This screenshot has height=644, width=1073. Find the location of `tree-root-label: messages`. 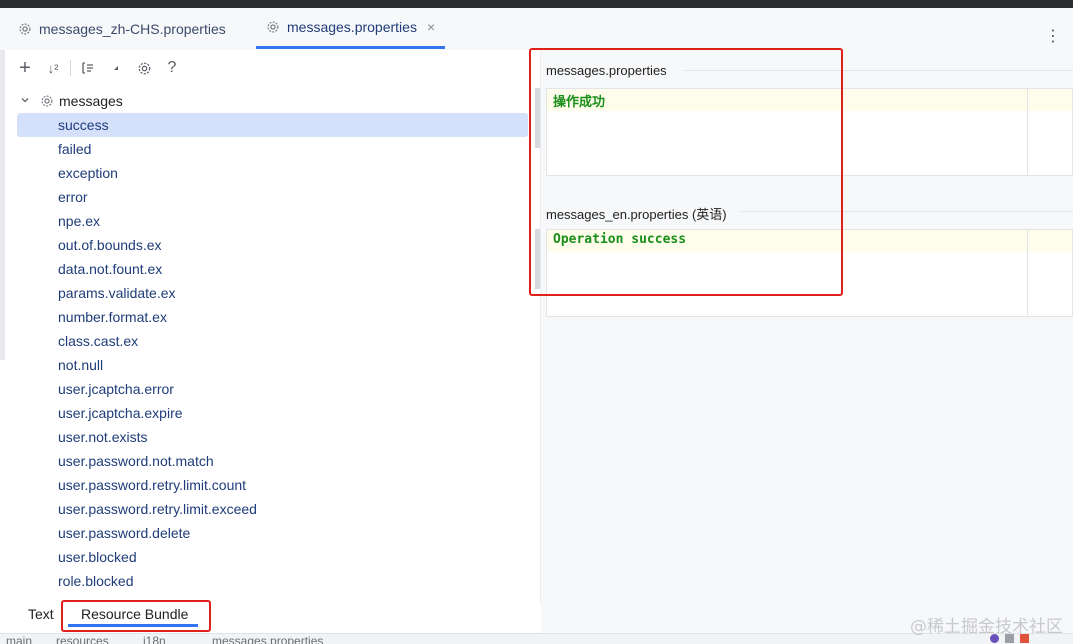

tree-root-label: messages is located at coordinates (91, 101).